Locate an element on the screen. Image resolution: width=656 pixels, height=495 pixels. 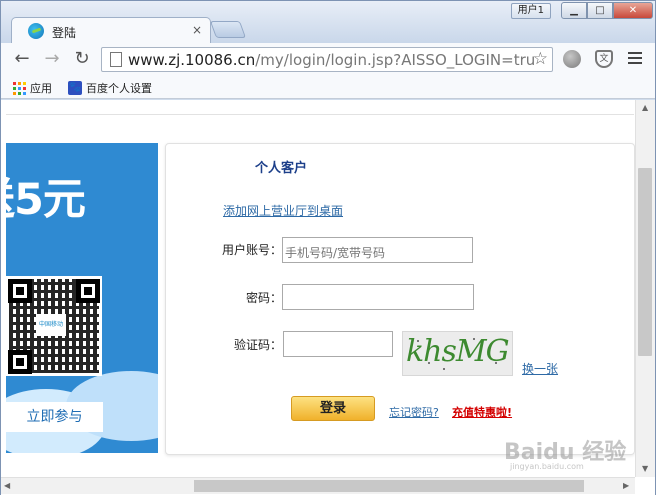
vertical-scrollbar: ▲ ▼ is located at coordinates (645, 288).